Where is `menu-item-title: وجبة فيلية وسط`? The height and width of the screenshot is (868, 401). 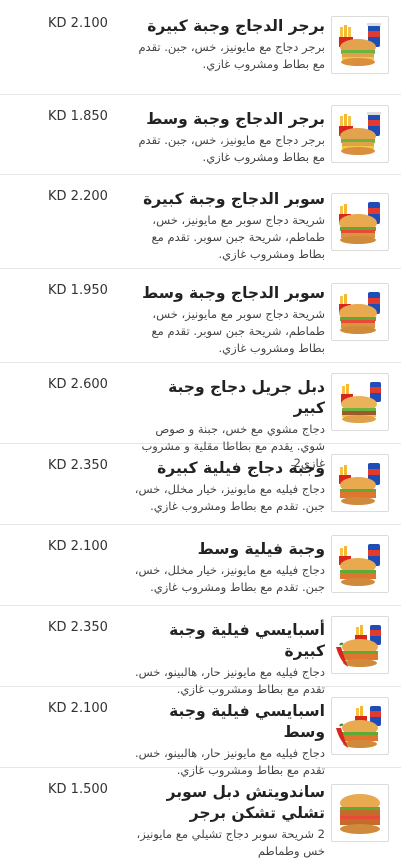
menu-item-title: وجبة فيلية وسط is located at coordinates (261, 549).